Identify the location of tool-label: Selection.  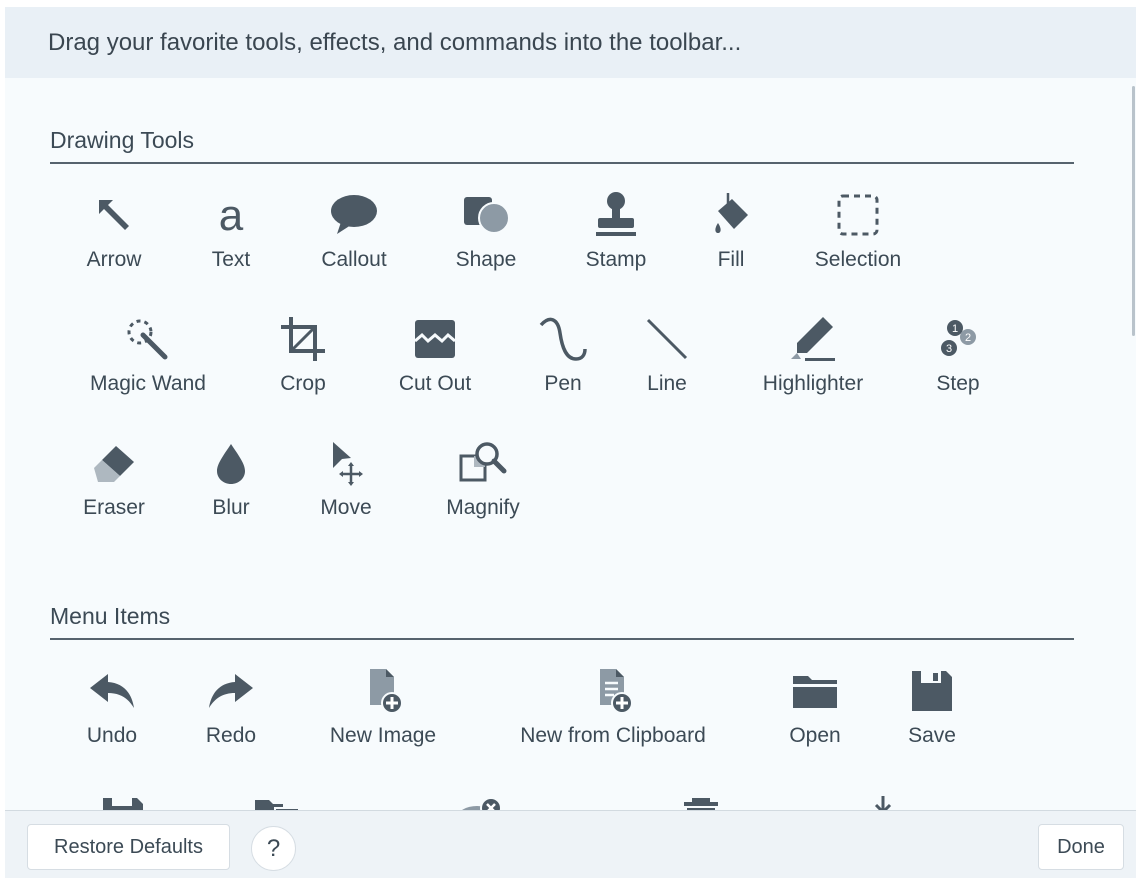
(858, 259).